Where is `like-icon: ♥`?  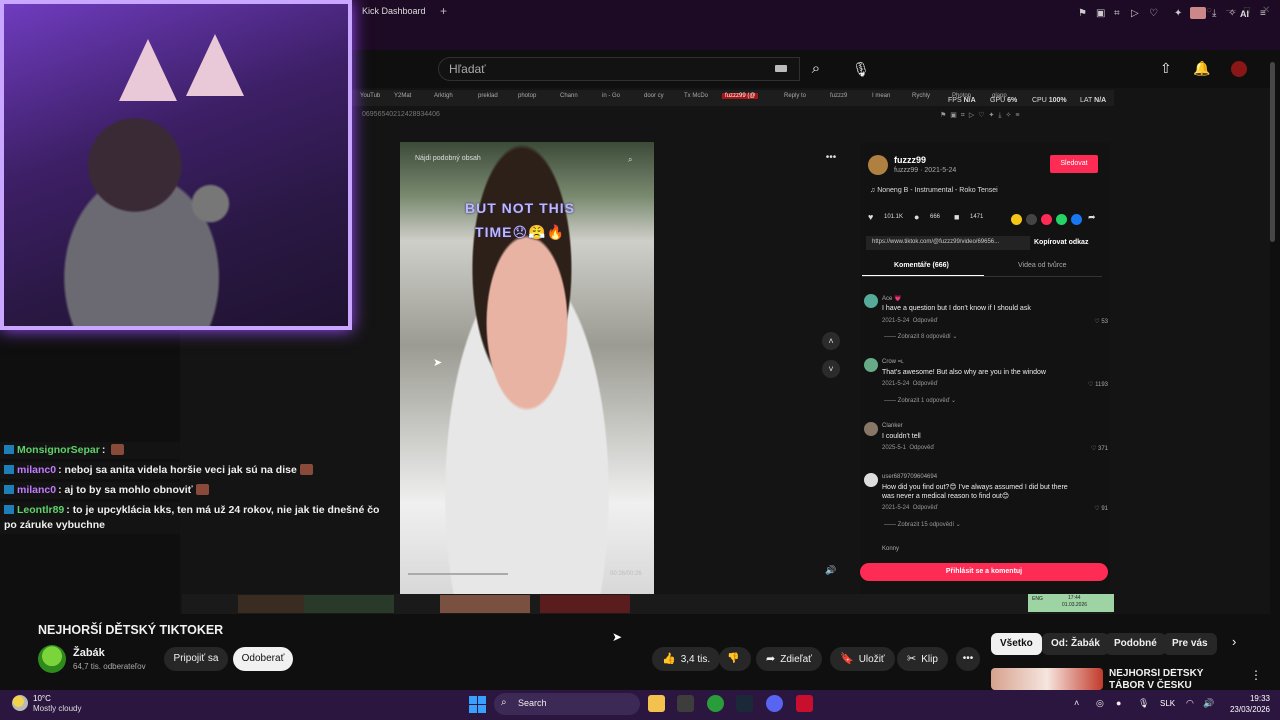
like-icon: ♥ is located at coordinates (870, 217).